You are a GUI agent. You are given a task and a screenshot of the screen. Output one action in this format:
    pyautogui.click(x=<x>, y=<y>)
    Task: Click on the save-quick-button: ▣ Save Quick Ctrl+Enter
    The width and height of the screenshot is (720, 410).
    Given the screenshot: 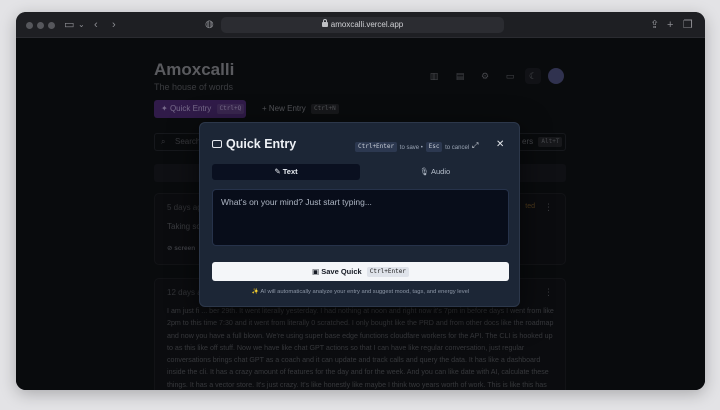 What is the action you would take?
    pyautogui.click(x=360, y=271)
    